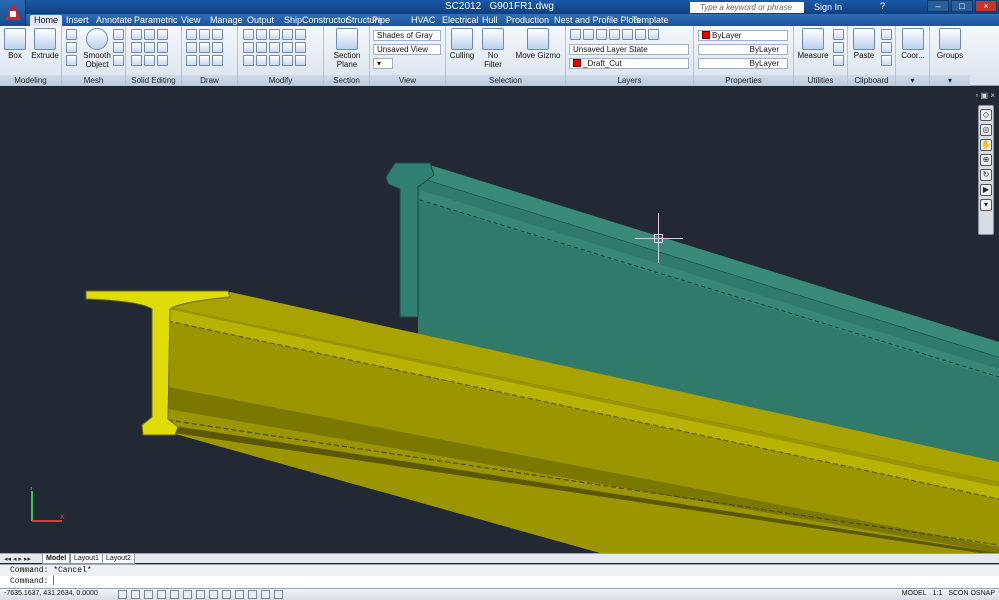  I want to click on tab-home: Home, so click(46, 20).